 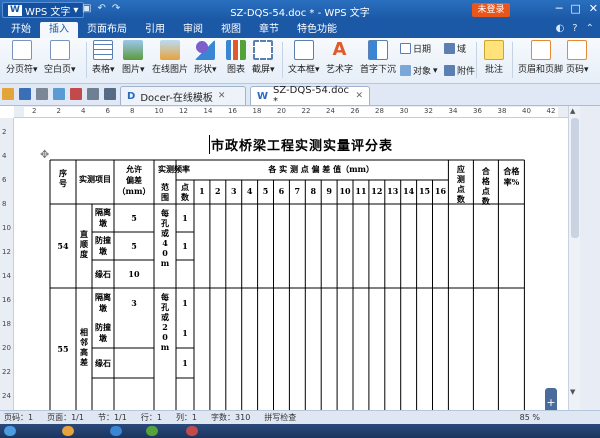 What do you see at coordinates (540, 57) in the screenshot?
I see `header-footer-button: 页眉和页脚` at bounding box center [540, 57].